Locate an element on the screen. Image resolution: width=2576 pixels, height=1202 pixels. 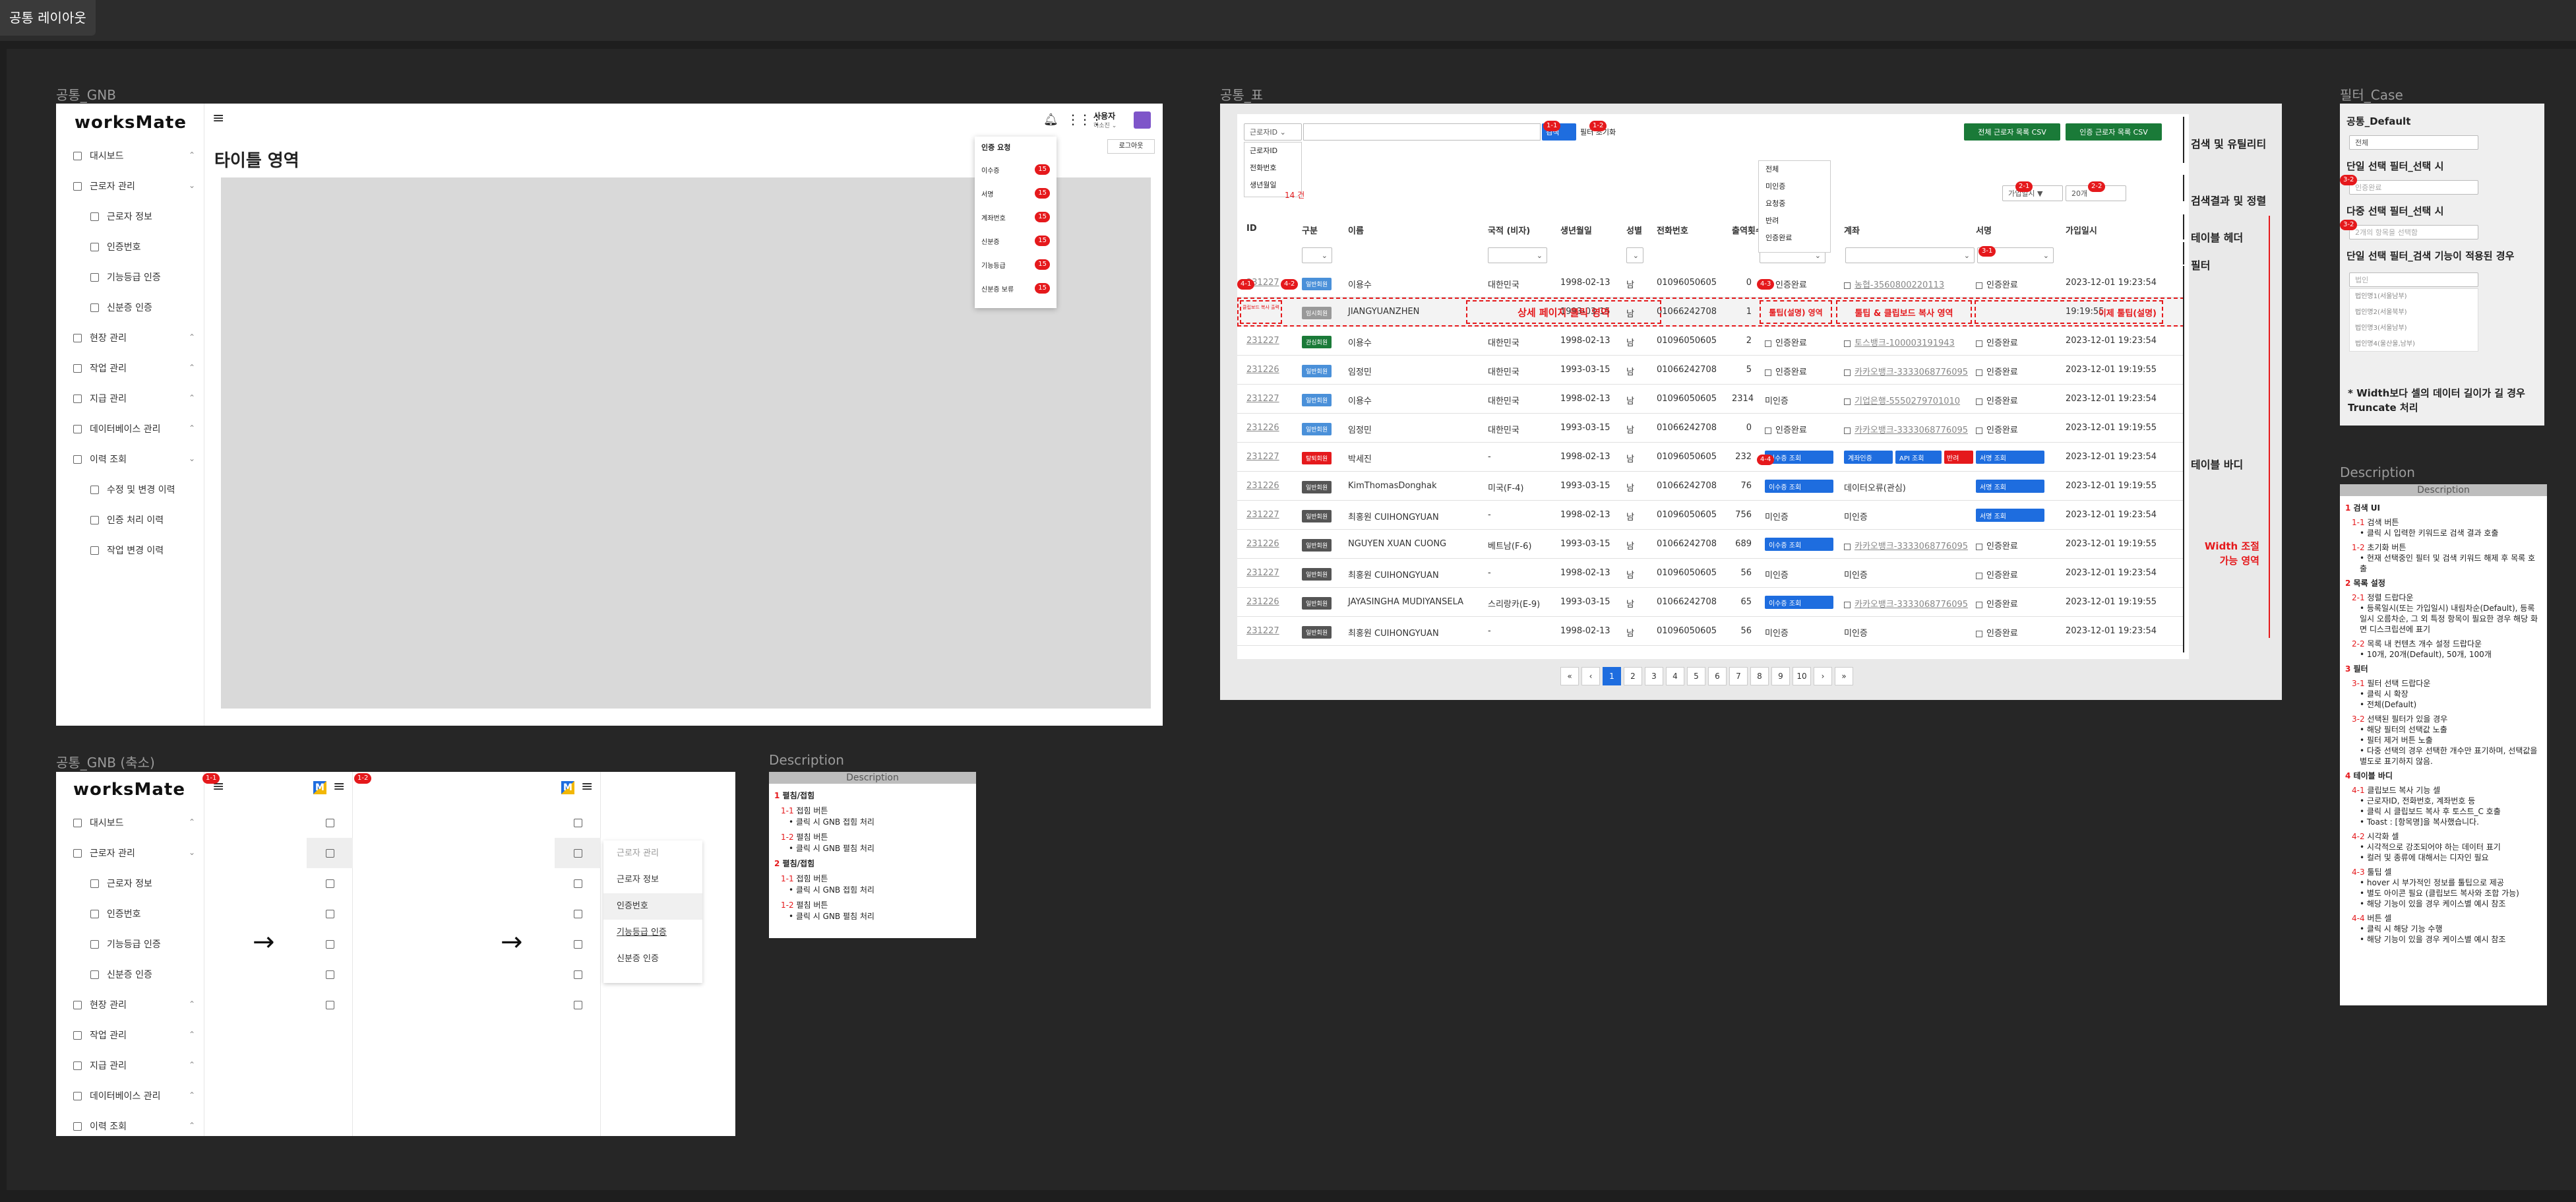
search-type-select: 근로자ID ⌄ is located at coordinates (1273, 132).